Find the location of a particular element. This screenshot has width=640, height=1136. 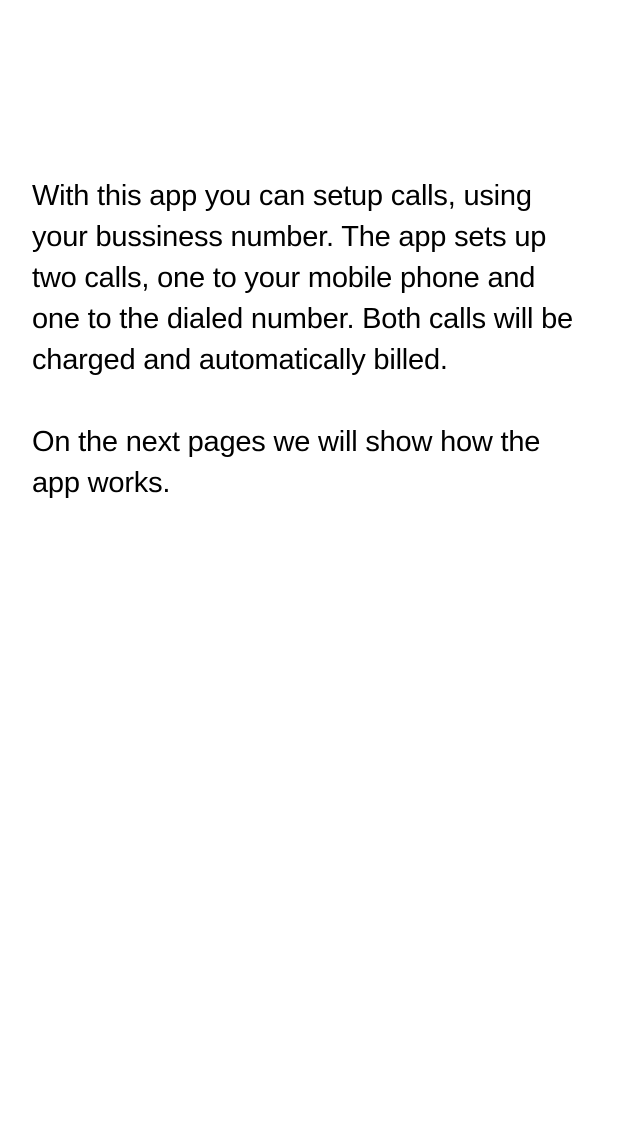

intro-line: On the next pages we will show how the is located at coordinates (286, 442).